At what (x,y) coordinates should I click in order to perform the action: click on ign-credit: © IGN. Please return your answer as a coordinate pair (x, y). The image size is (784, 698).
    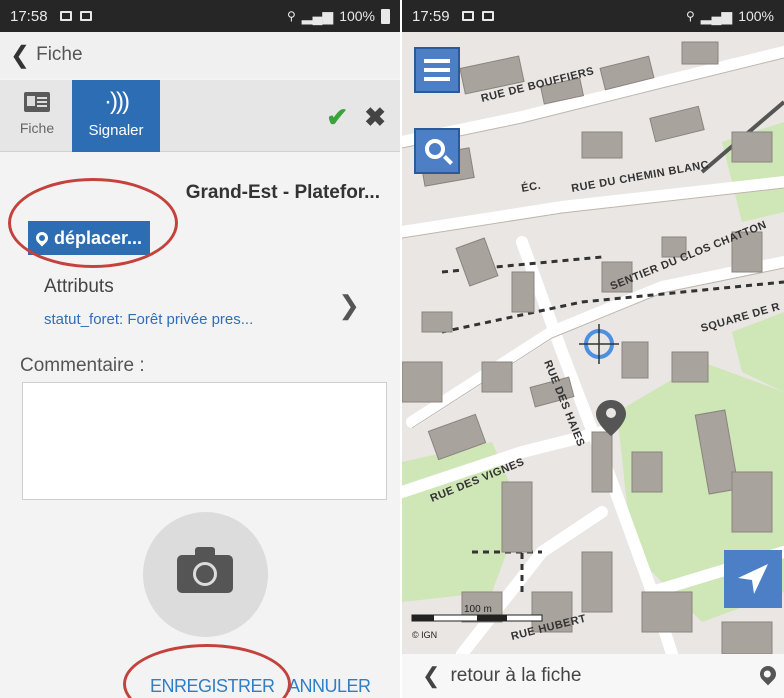
    Looking at the image, I should click on (424, 635).